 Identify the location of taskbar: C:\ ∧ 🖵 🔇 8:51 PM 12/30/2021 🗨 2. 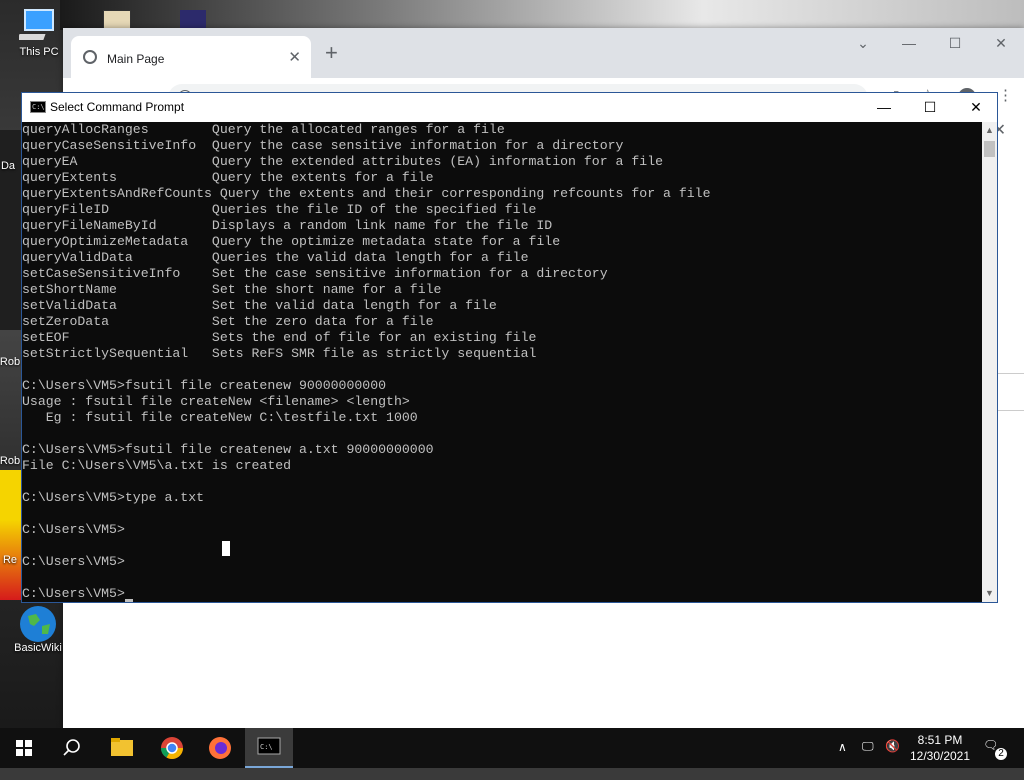
(512, 748).